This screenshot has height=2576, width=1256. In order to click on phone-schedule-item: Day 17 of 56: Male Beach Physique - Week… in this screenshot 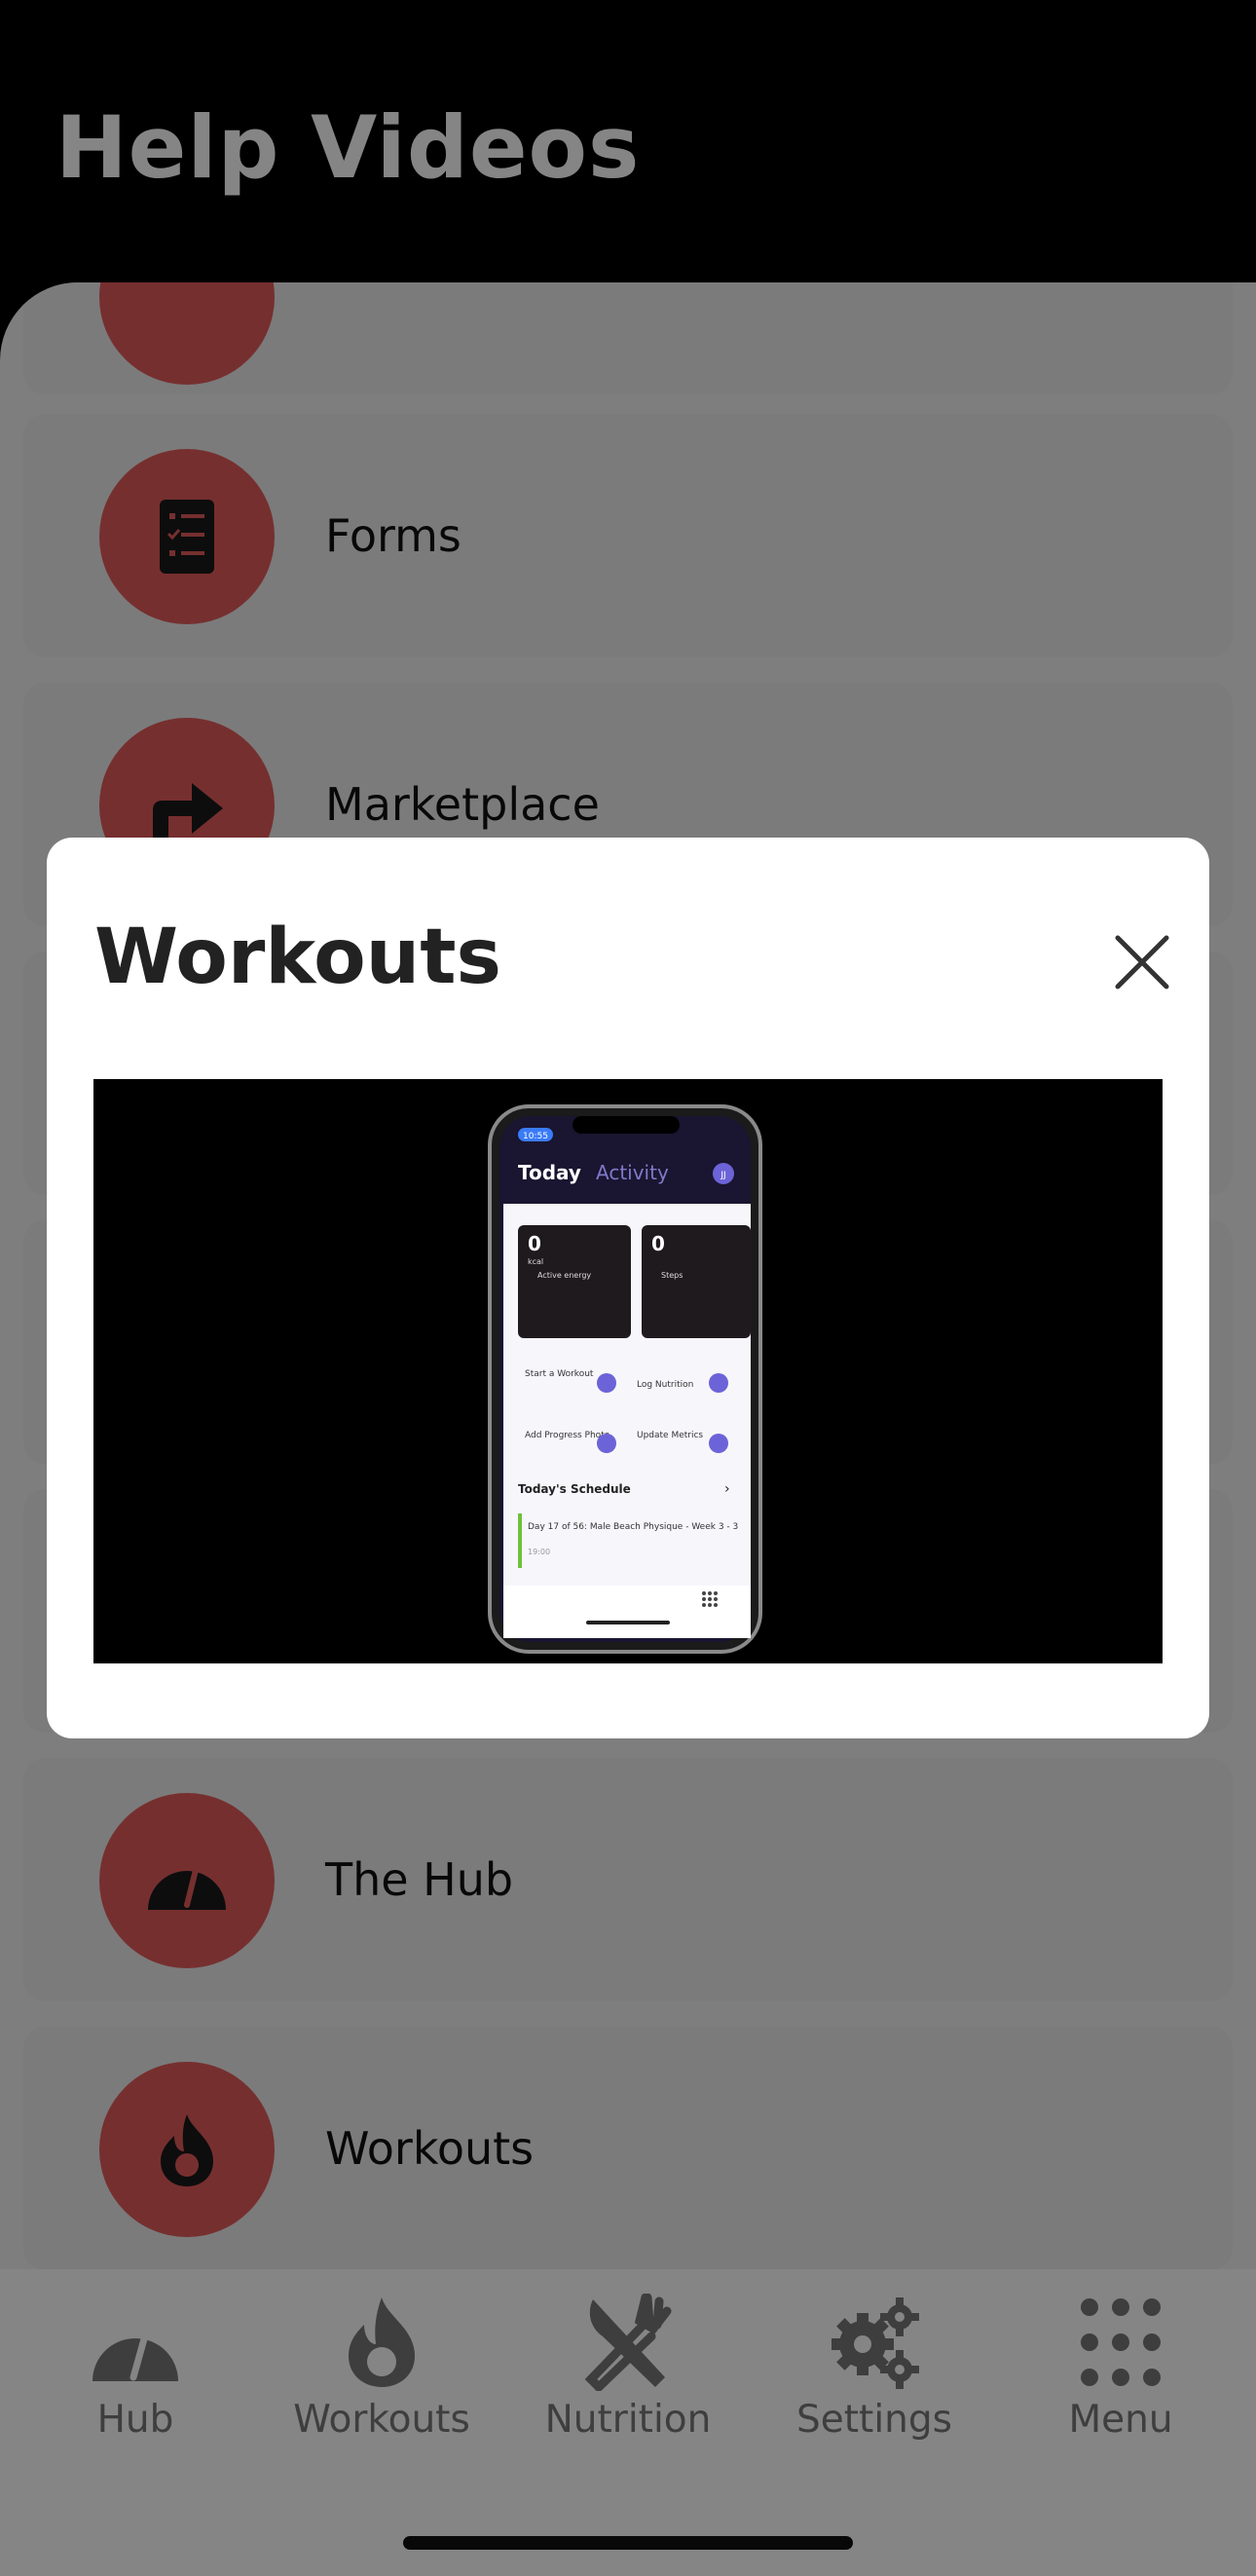, I will do `click(633, 1527)`.